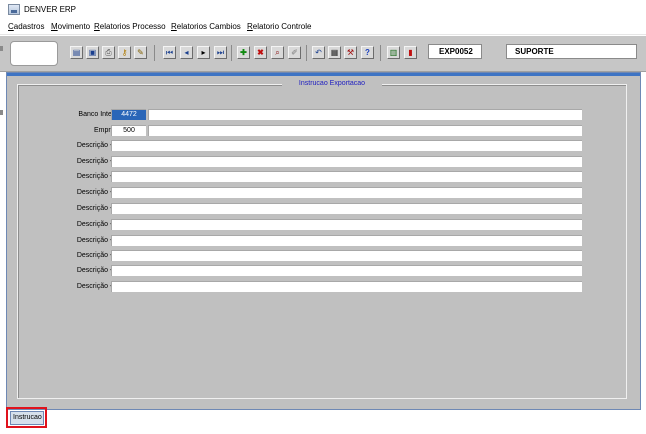 This screenshot has width=646, height=434. I want to click on query-icon: ⌕, so click(277, 52).